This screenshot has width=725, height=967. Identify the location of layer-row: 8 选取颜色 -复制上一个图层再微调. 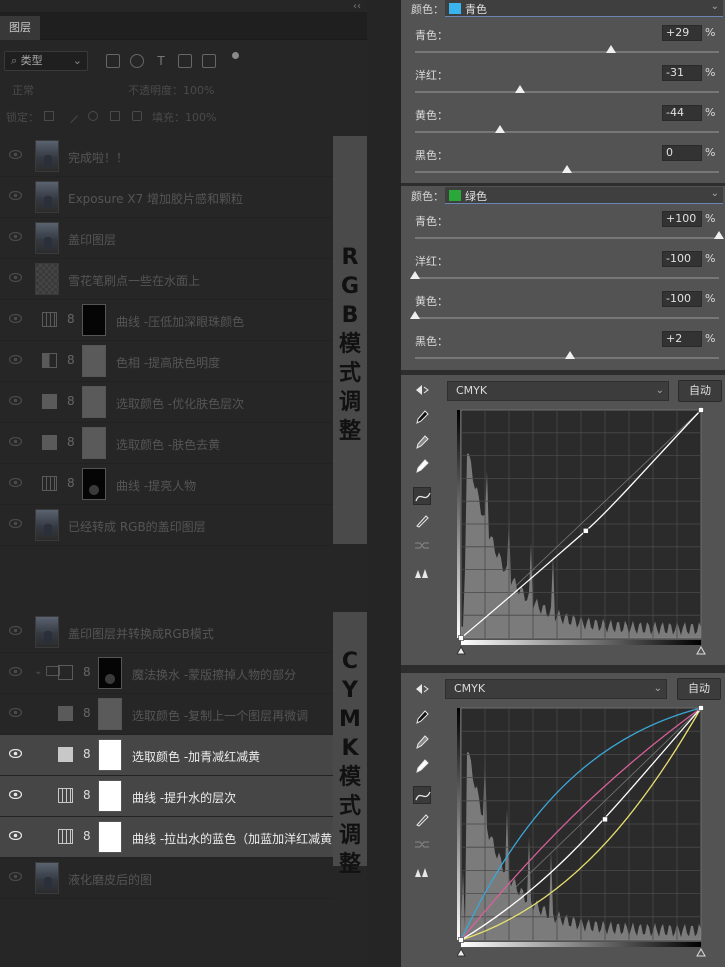
(166, 714).